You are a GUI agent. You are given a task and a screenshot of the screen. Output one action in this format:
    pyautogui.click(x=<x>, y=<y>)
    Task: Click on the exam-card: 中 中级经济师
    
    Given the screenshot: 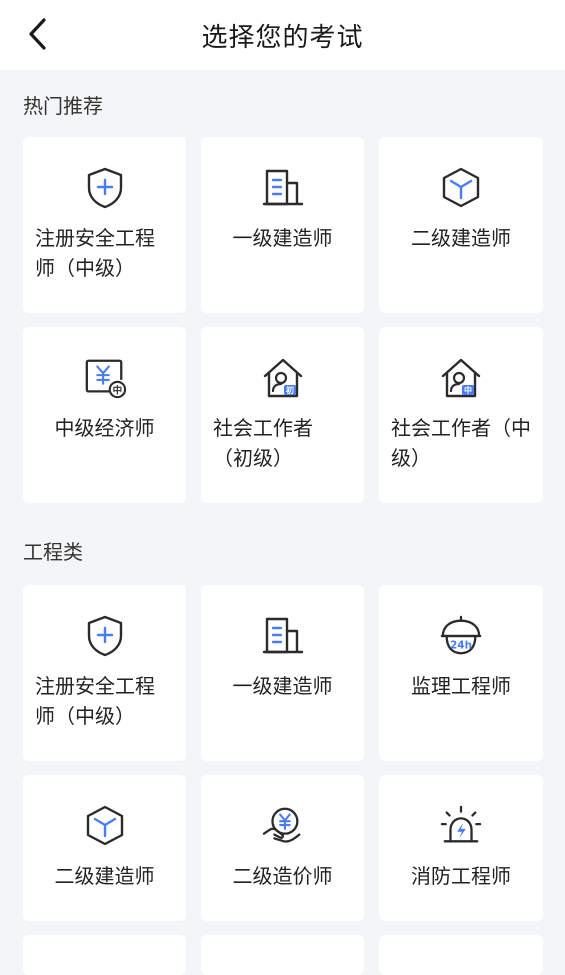 What is the action you would take?
    pyautogui.click(x=104, y=415)
    